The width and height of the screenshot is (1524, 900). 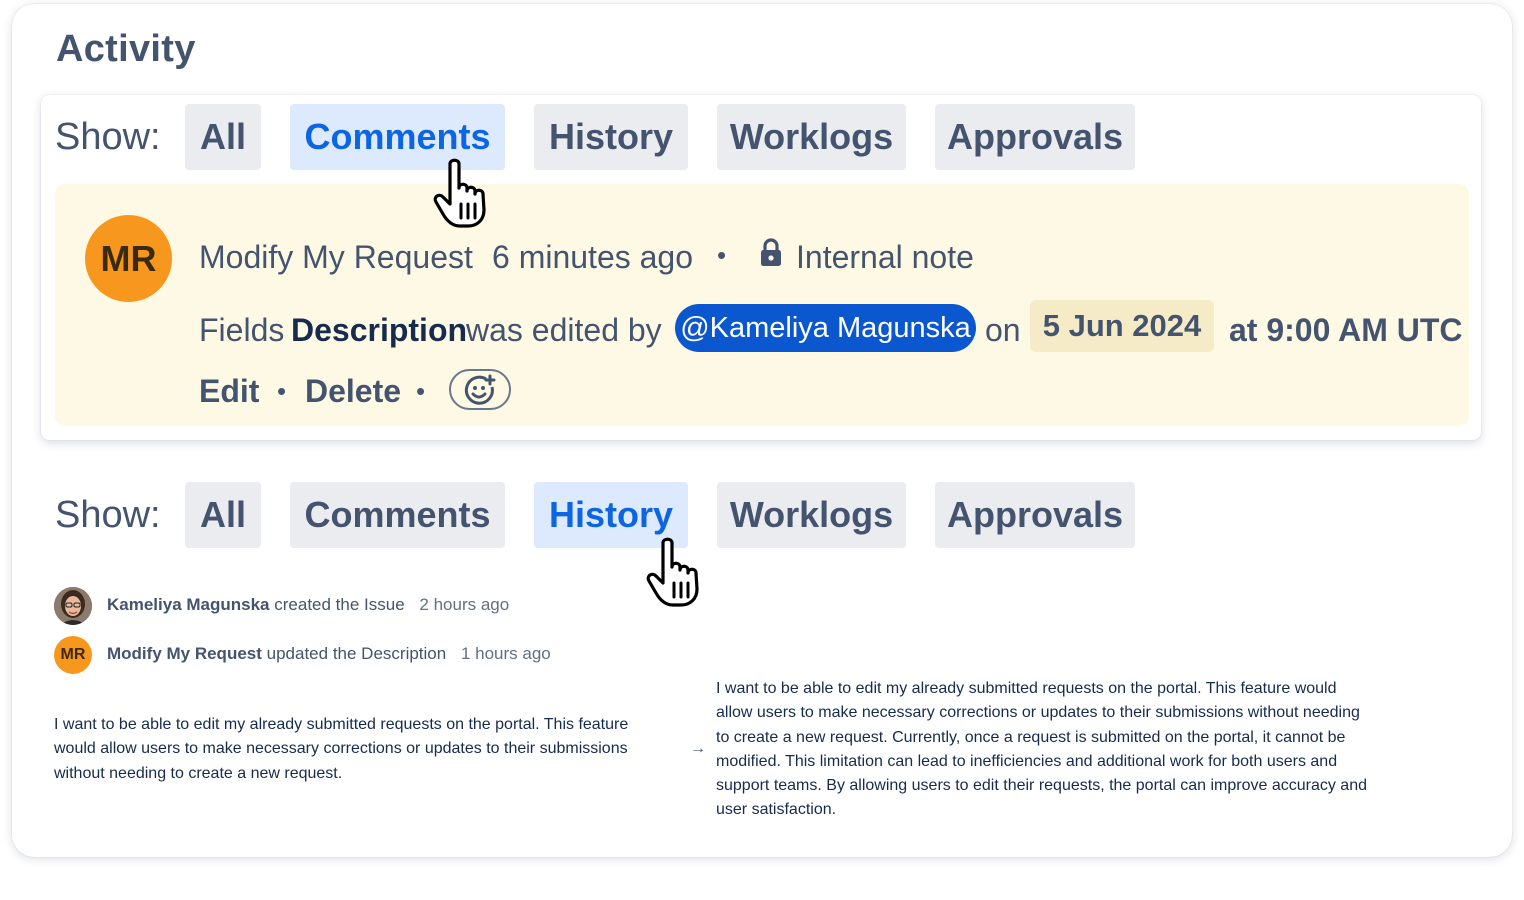 What do you see at coordinates (885, 257) in the screenshot?
I see `visibility-label: Internal note` at bounding box center [885, 257].